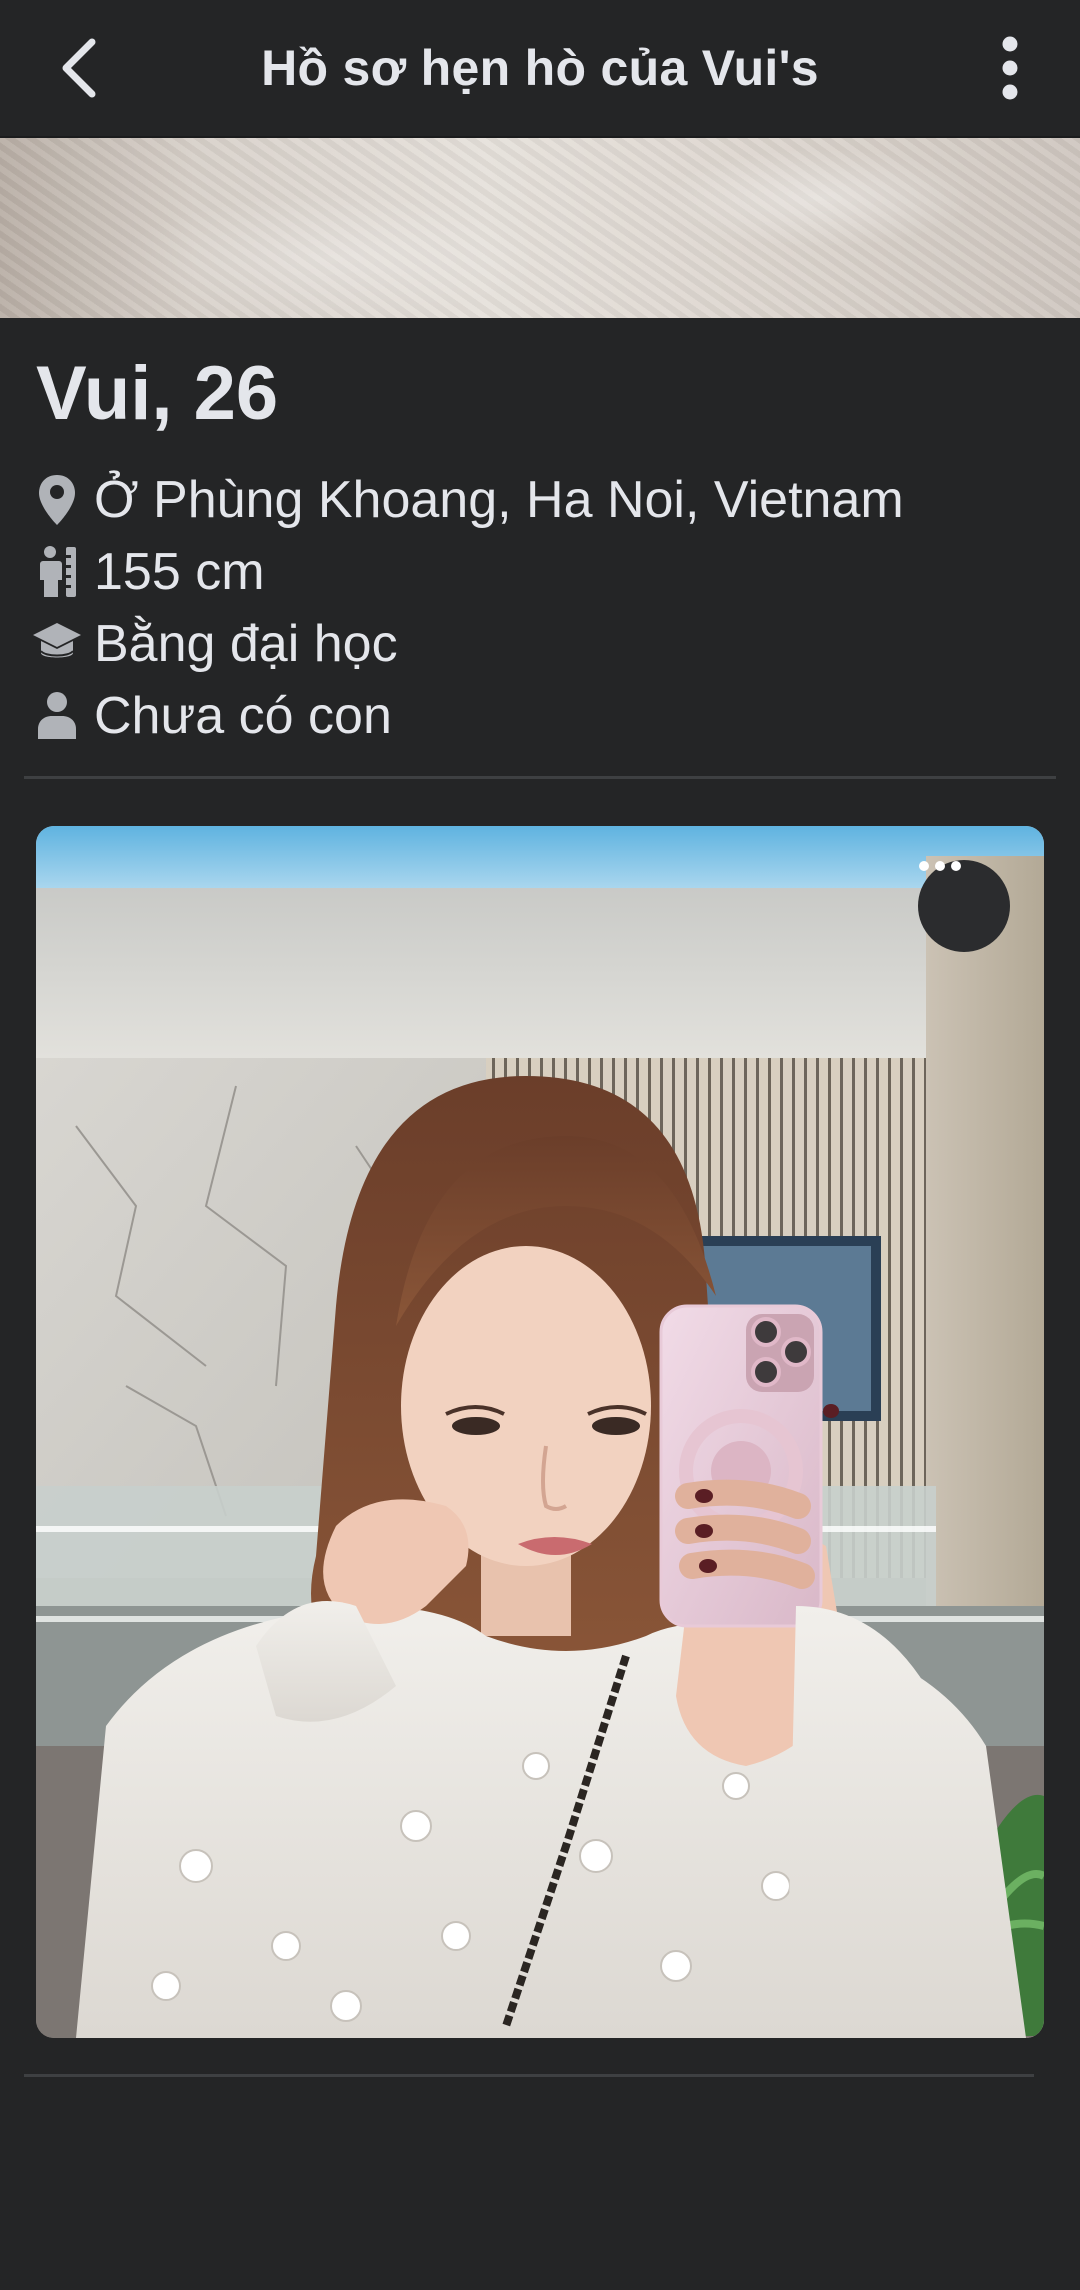 The height and width of the screenshot is (2290, 1080). I want to click on graduation-cap-icon, so click(57, 644).